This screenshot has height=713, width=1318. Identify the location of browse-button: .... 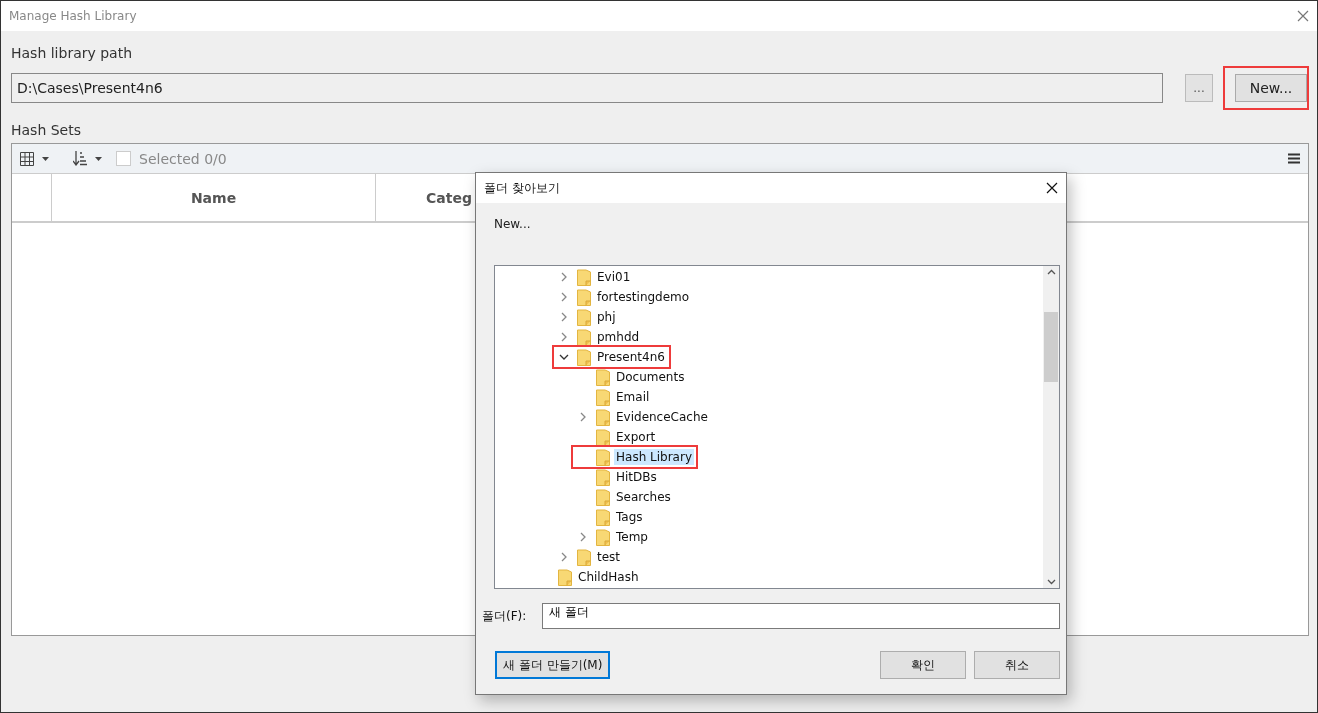
(1199, 88).